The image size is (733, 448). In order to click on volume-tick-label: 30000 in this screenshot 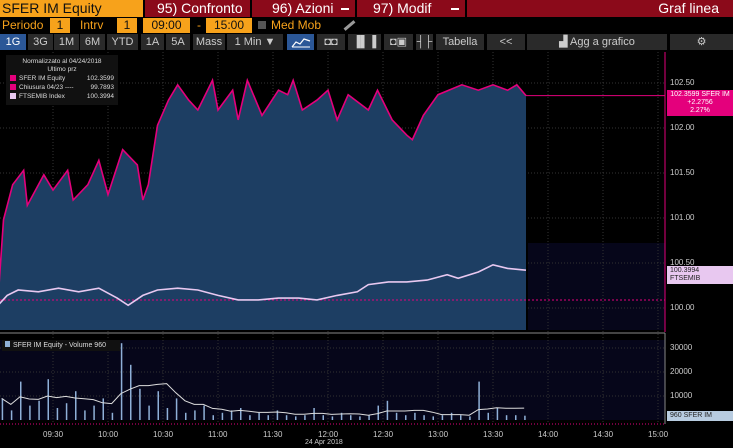, I will do `click(681, 347)`.